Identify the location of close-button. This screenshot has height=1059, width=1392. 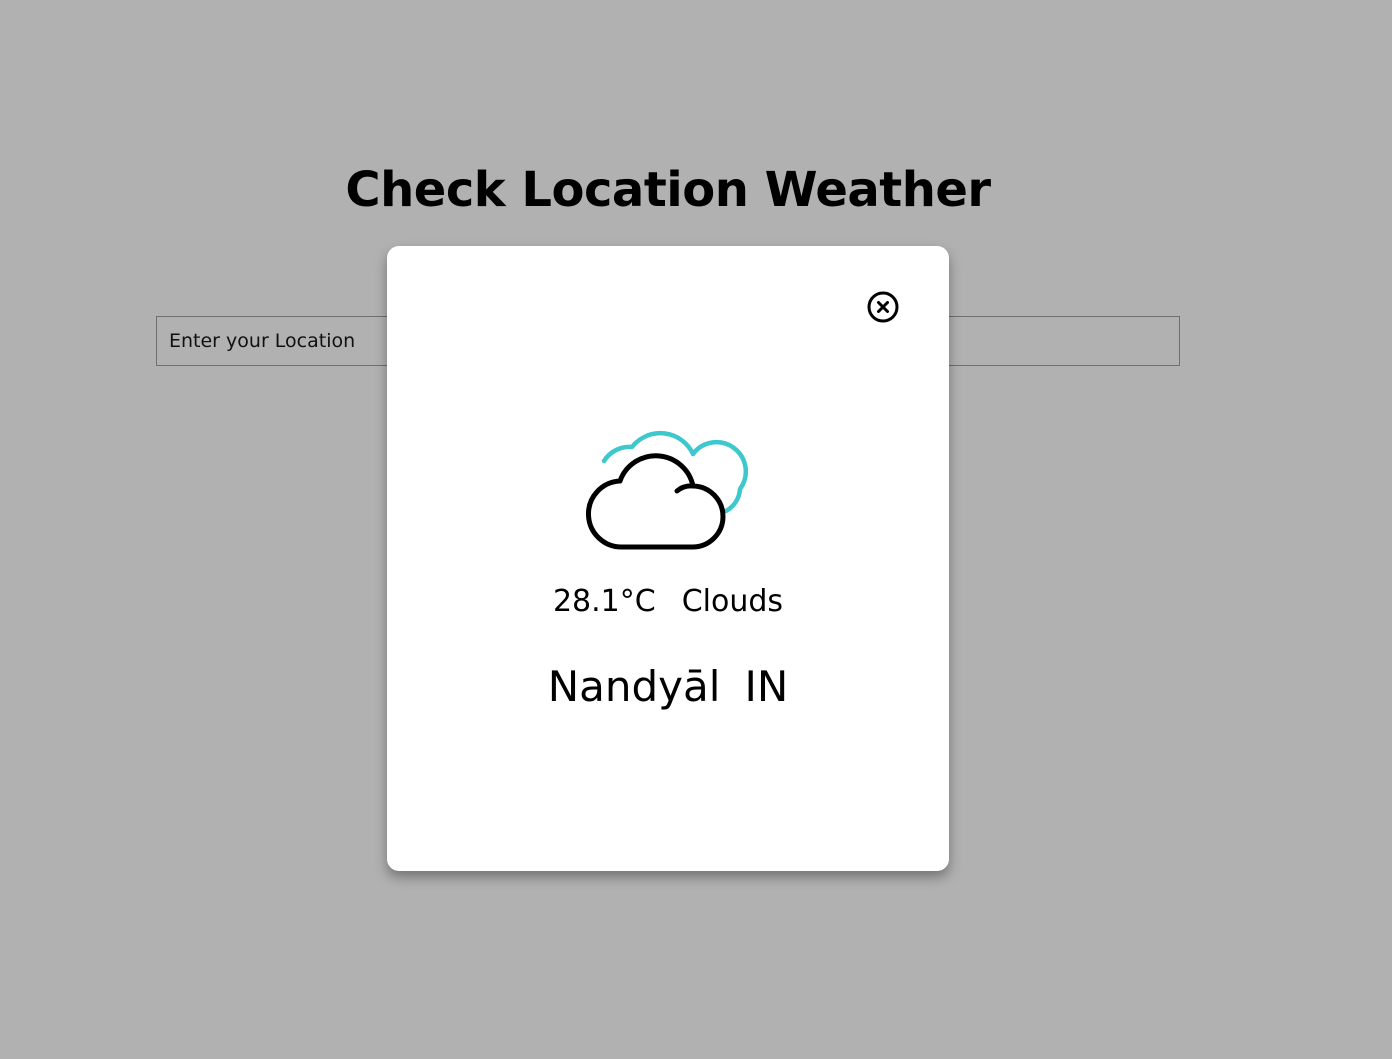
(883, 307).